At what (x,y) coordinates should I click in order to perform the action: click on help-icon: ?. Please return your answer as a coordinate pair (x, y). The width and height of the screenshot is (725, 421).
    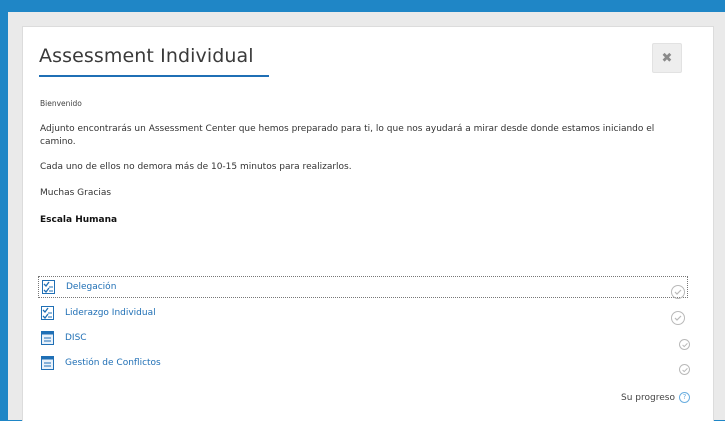
    Looking at the image, I should click on (684, 397).